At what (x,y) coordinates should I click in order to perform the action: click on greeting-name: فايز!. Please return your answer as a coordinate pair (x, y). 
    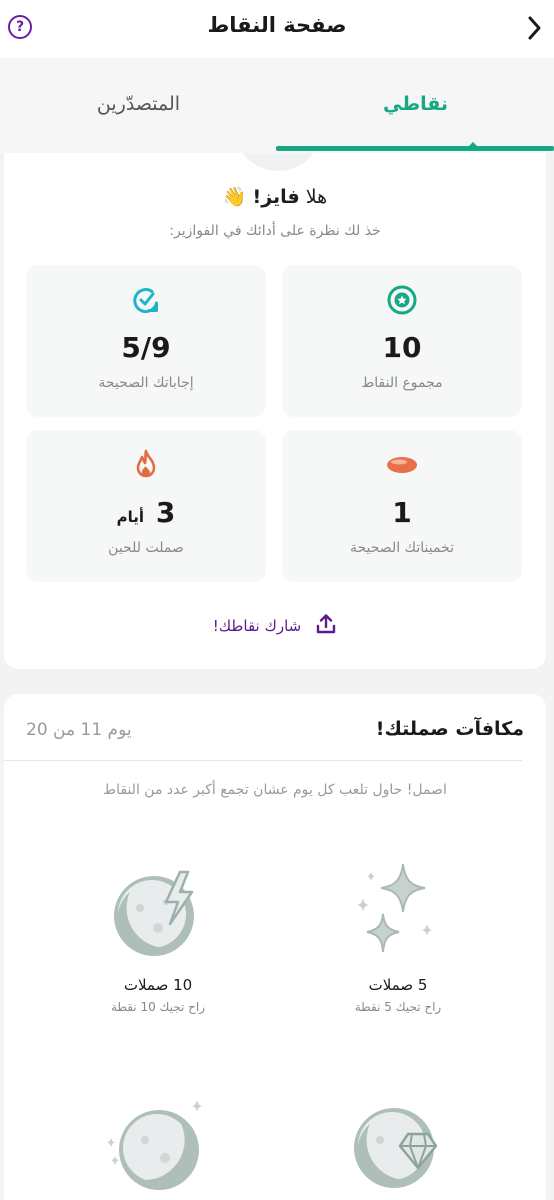
    Looking at the image, I should click on (276, 197).